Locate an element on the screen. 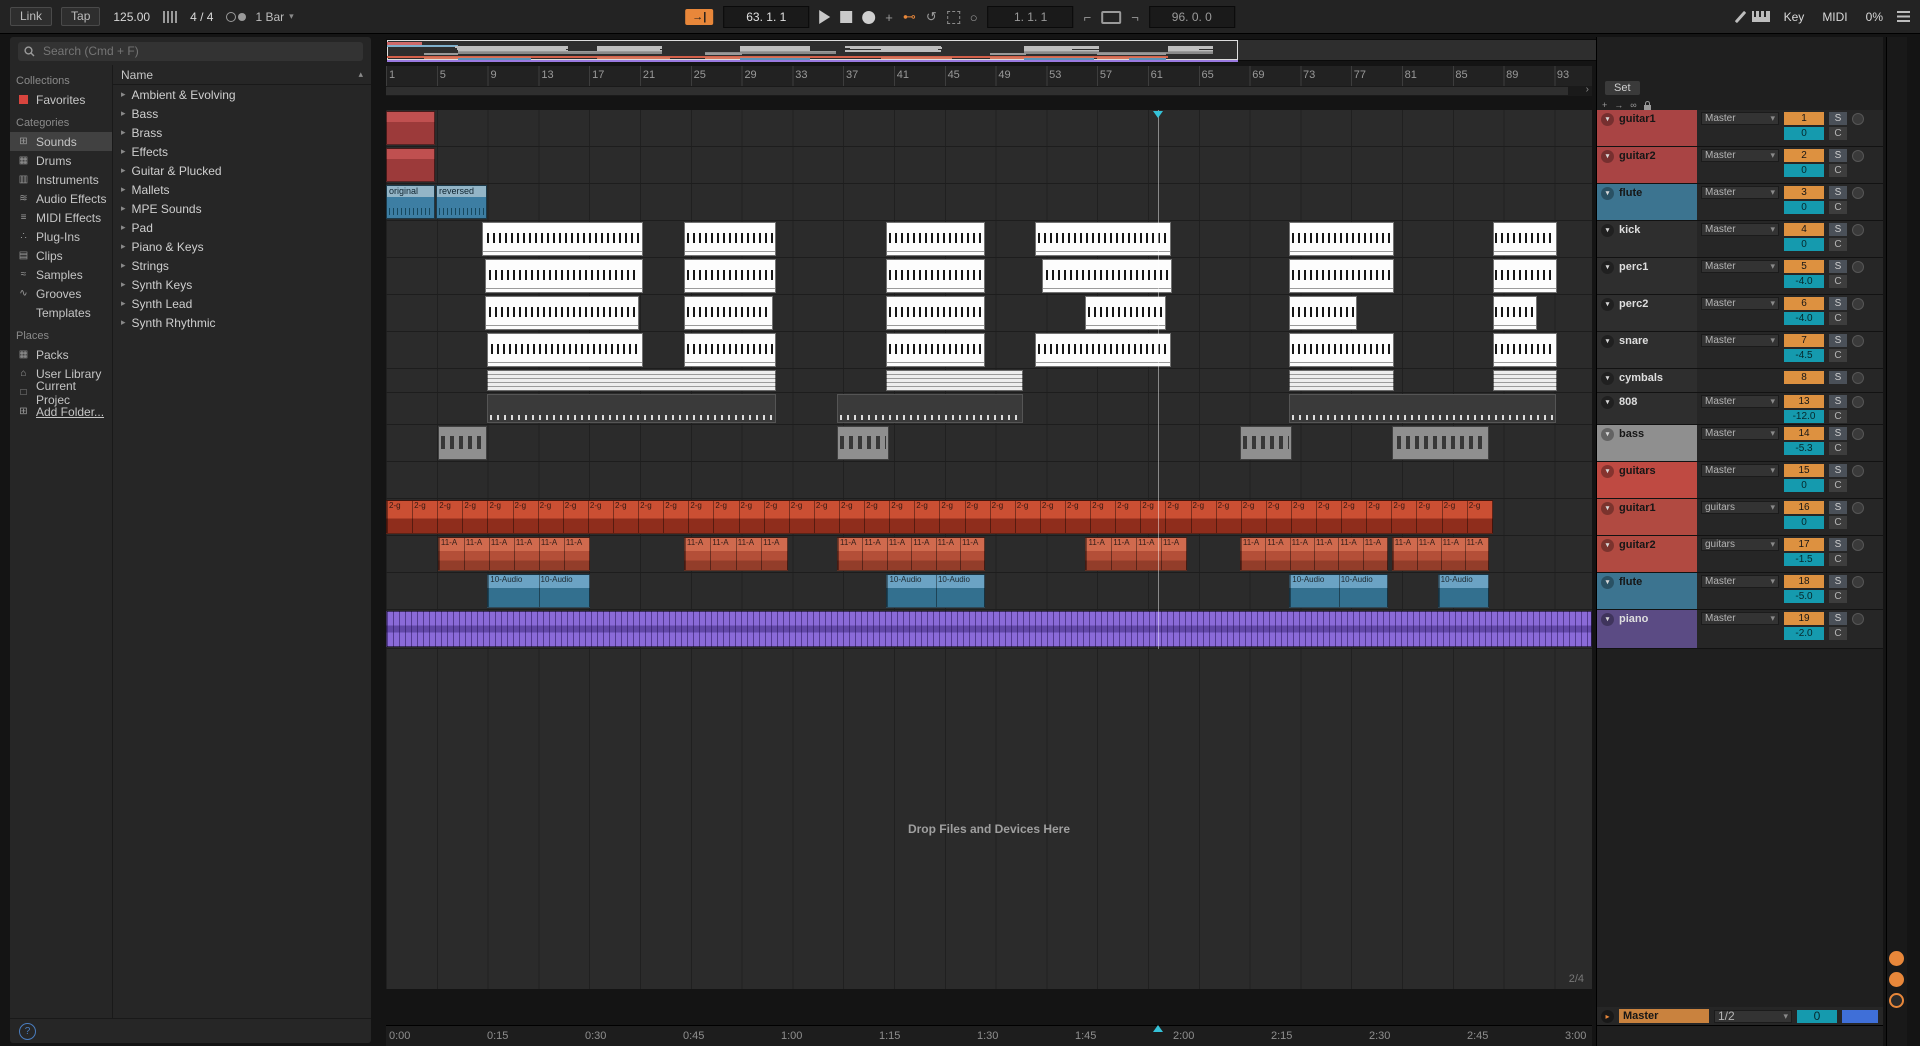 The image size is (1920, 1046). sidebar-item-audio-effects: ≋ Audio Effects is located at coordinates (61, 198).